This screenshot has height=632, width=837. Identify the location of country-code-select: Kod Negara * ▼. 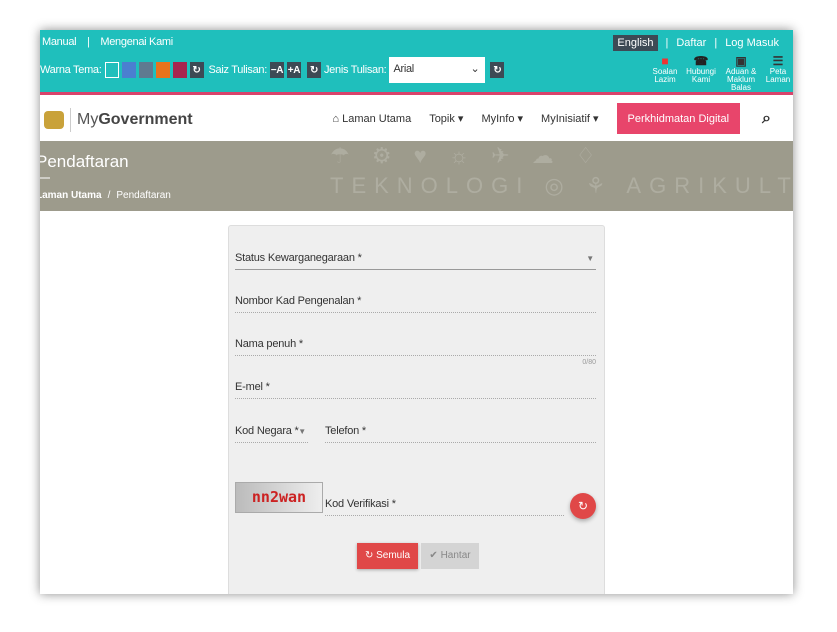
(271, 434).